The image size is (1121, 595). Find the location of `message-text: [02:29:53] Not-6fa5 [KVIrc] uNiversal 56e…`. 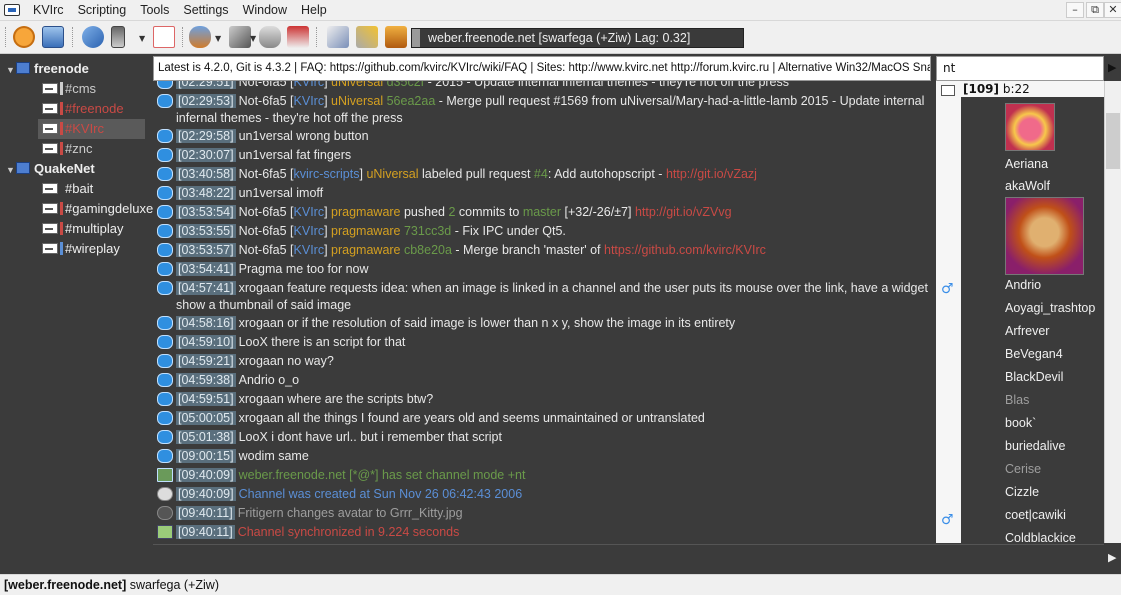

message-text: [02:29:53] Not-6fa5 [KVIrc] uNiversal 56e… is located at coordinates (556, 110).